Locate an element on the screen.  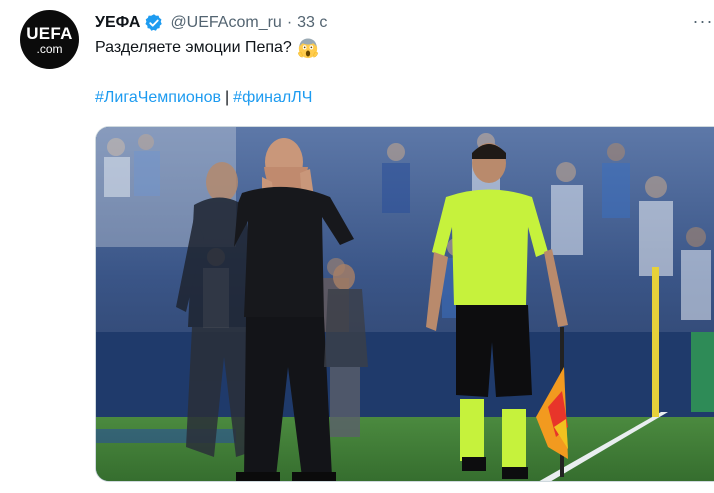
tweet-text: Разделяете эмоции Пепа? is located at coordinates (207, 48).